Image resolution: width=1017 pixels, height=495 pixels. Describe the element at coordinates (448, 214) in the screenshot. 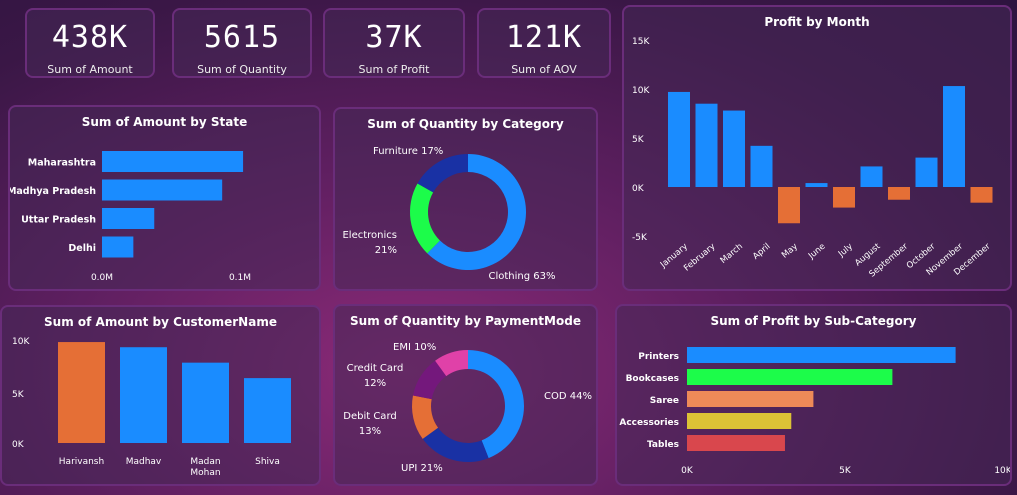

I see `category-donut-chart: Clothing 63% Electronics 21% Furniture 17%` at that location.